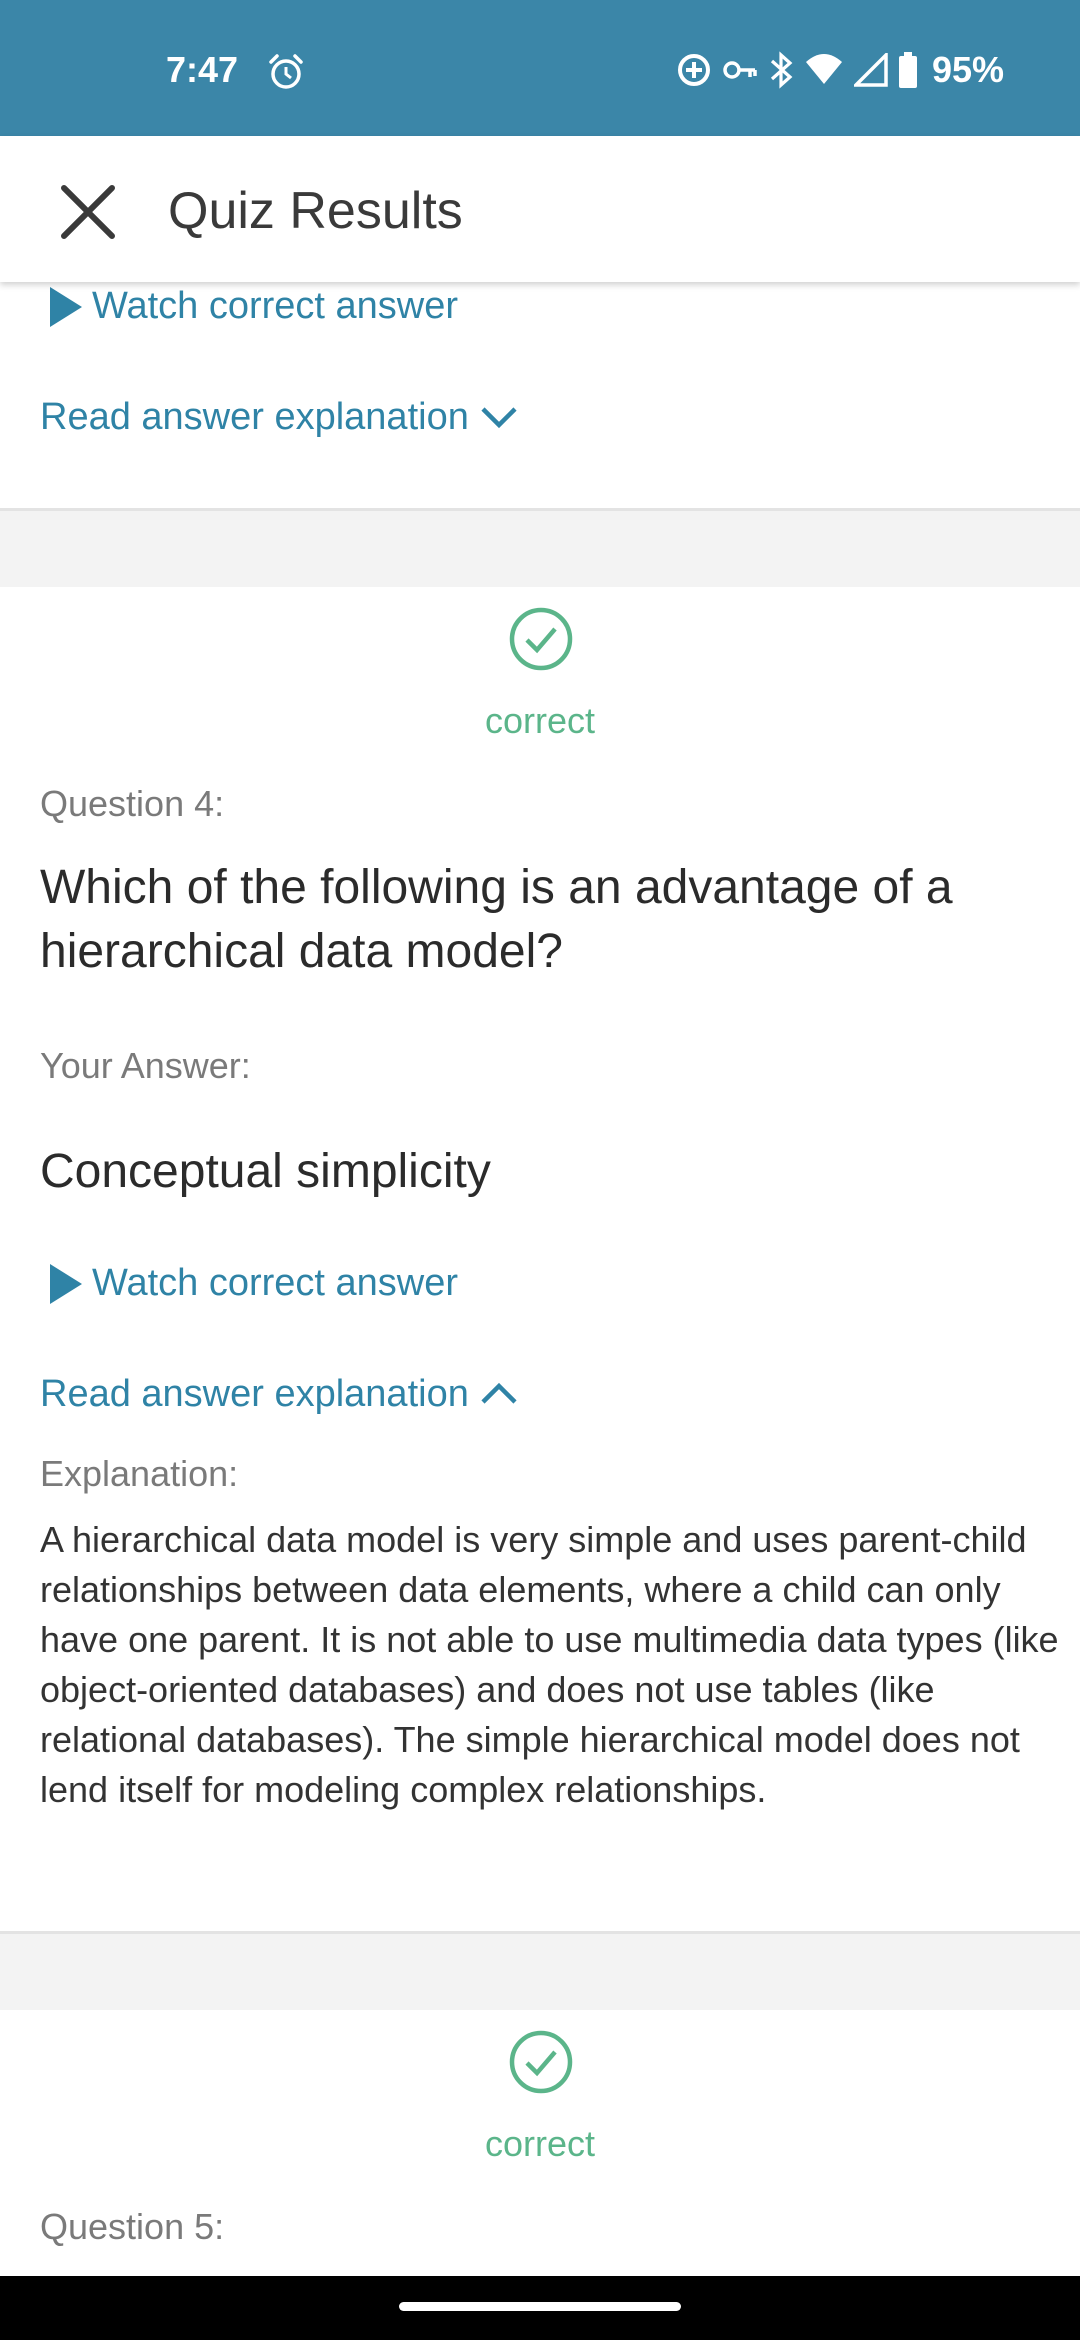 This screenshot has width=1080, height=2340. What do you see at coordinates (265, 1171) in the screenshot?
I see `your-answer-text: Conceptual simplicity` at bounding box center [265, 1171].